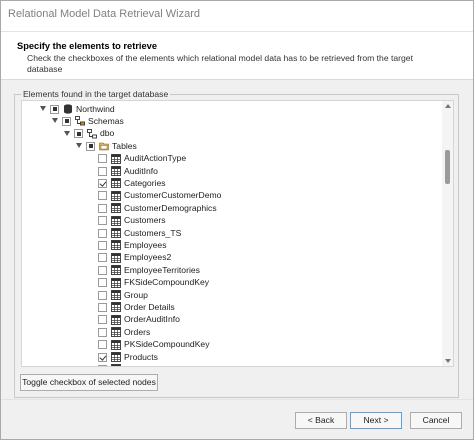  What do you see at coordinates (232, 134) in the screenshot?
I see `tree-node-schema-dbo: dbo` at bounding box center [232, 134].